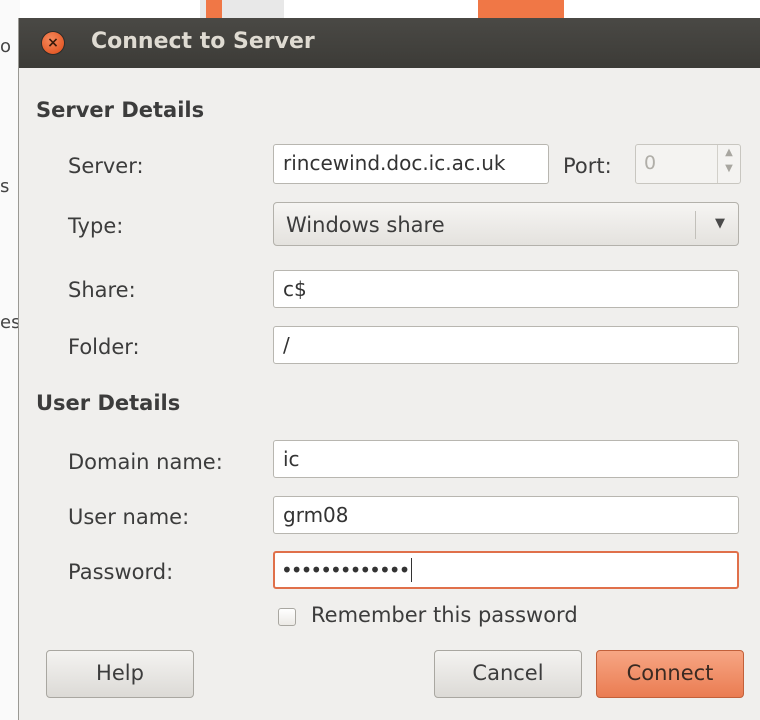 This screenshot has height=720, width=760. I want to click on spin-up-icon: ▲, so click(729, 153).